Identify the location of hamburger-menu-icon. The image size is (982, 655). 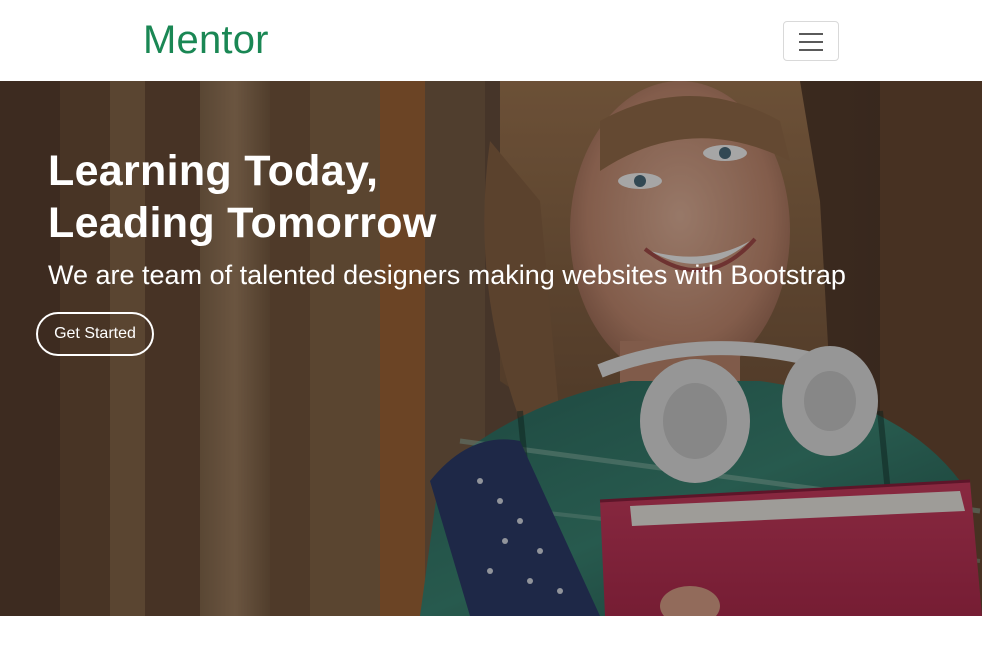
(811, 42).